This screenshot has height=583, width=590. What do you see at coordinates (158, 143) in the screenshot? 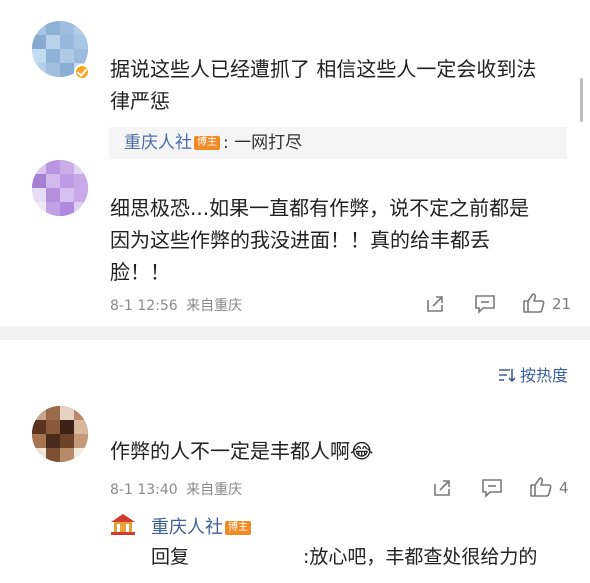
I see `reply-preview-author: 重庆人社` at bounding box center [158, 143].